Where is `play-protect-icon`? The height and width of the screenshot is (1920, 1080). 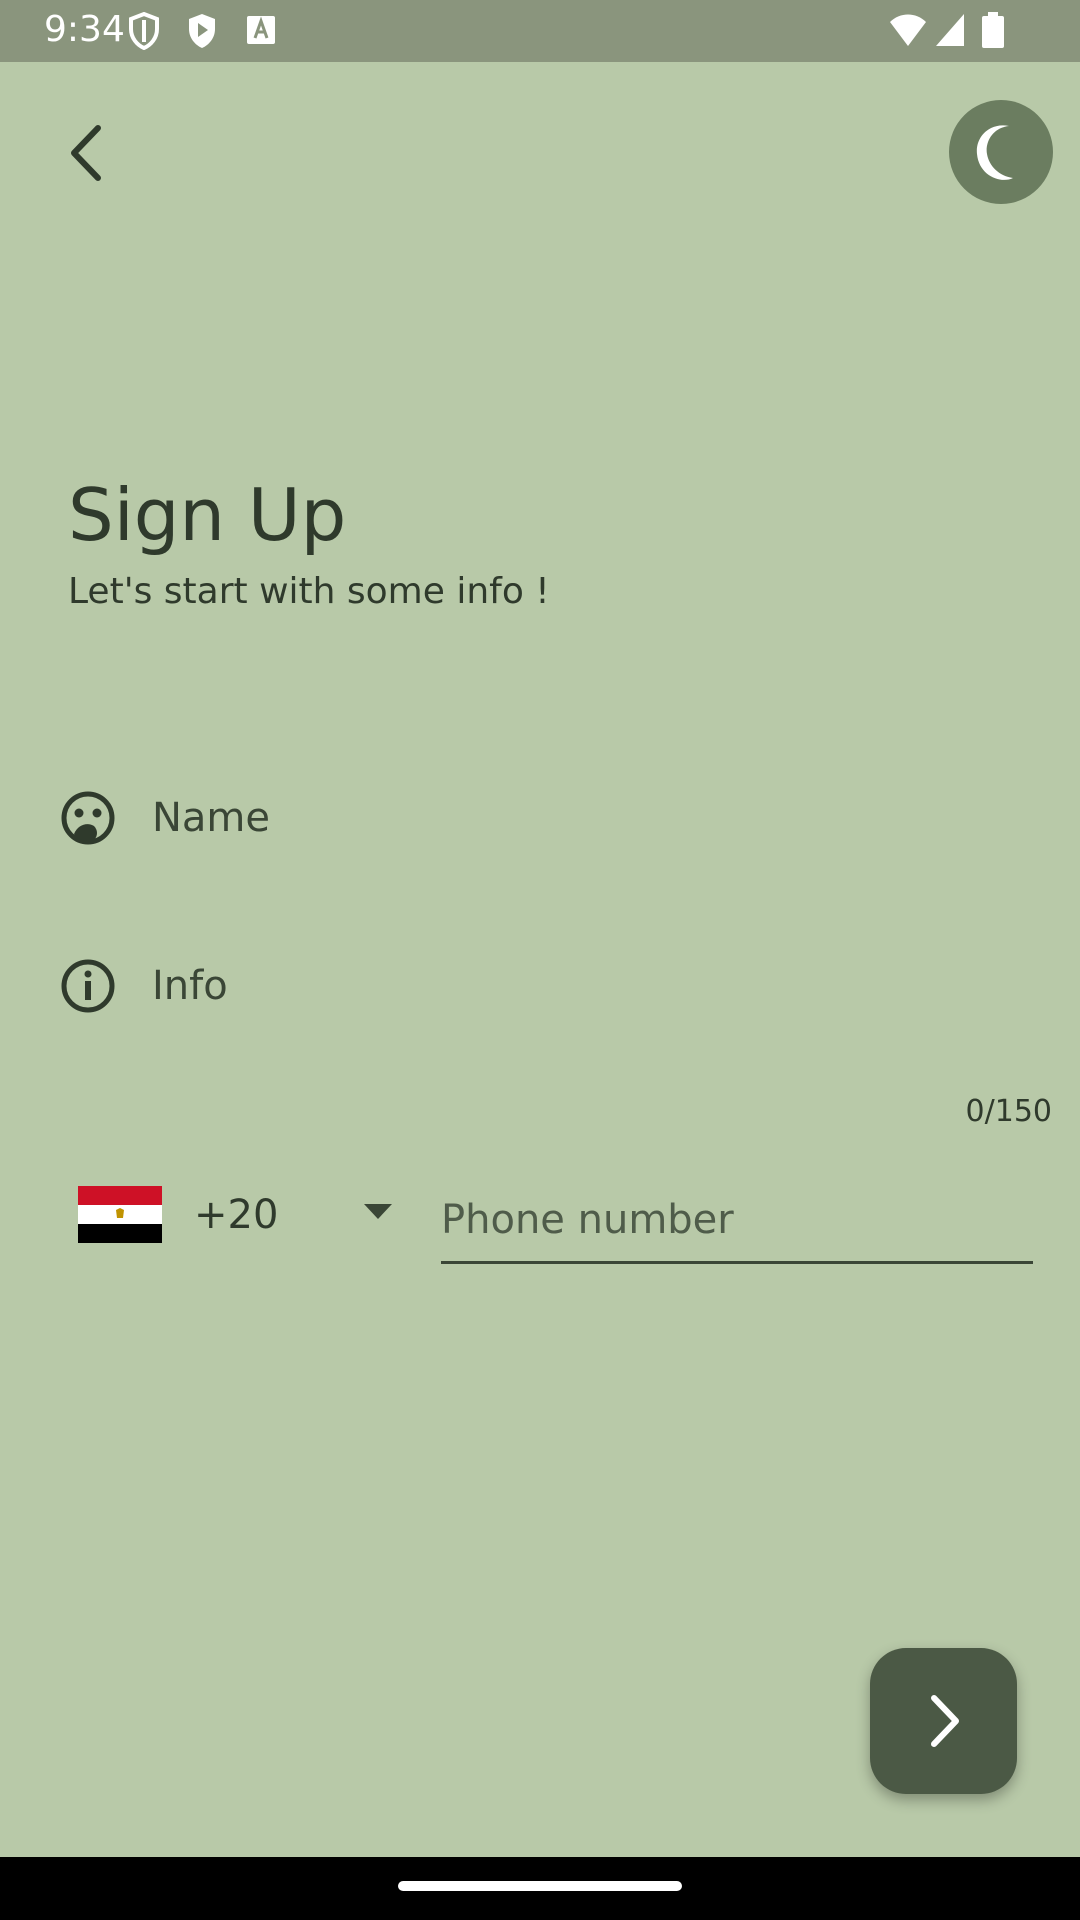 play-protect-icon is located at coordinates (202, 31).